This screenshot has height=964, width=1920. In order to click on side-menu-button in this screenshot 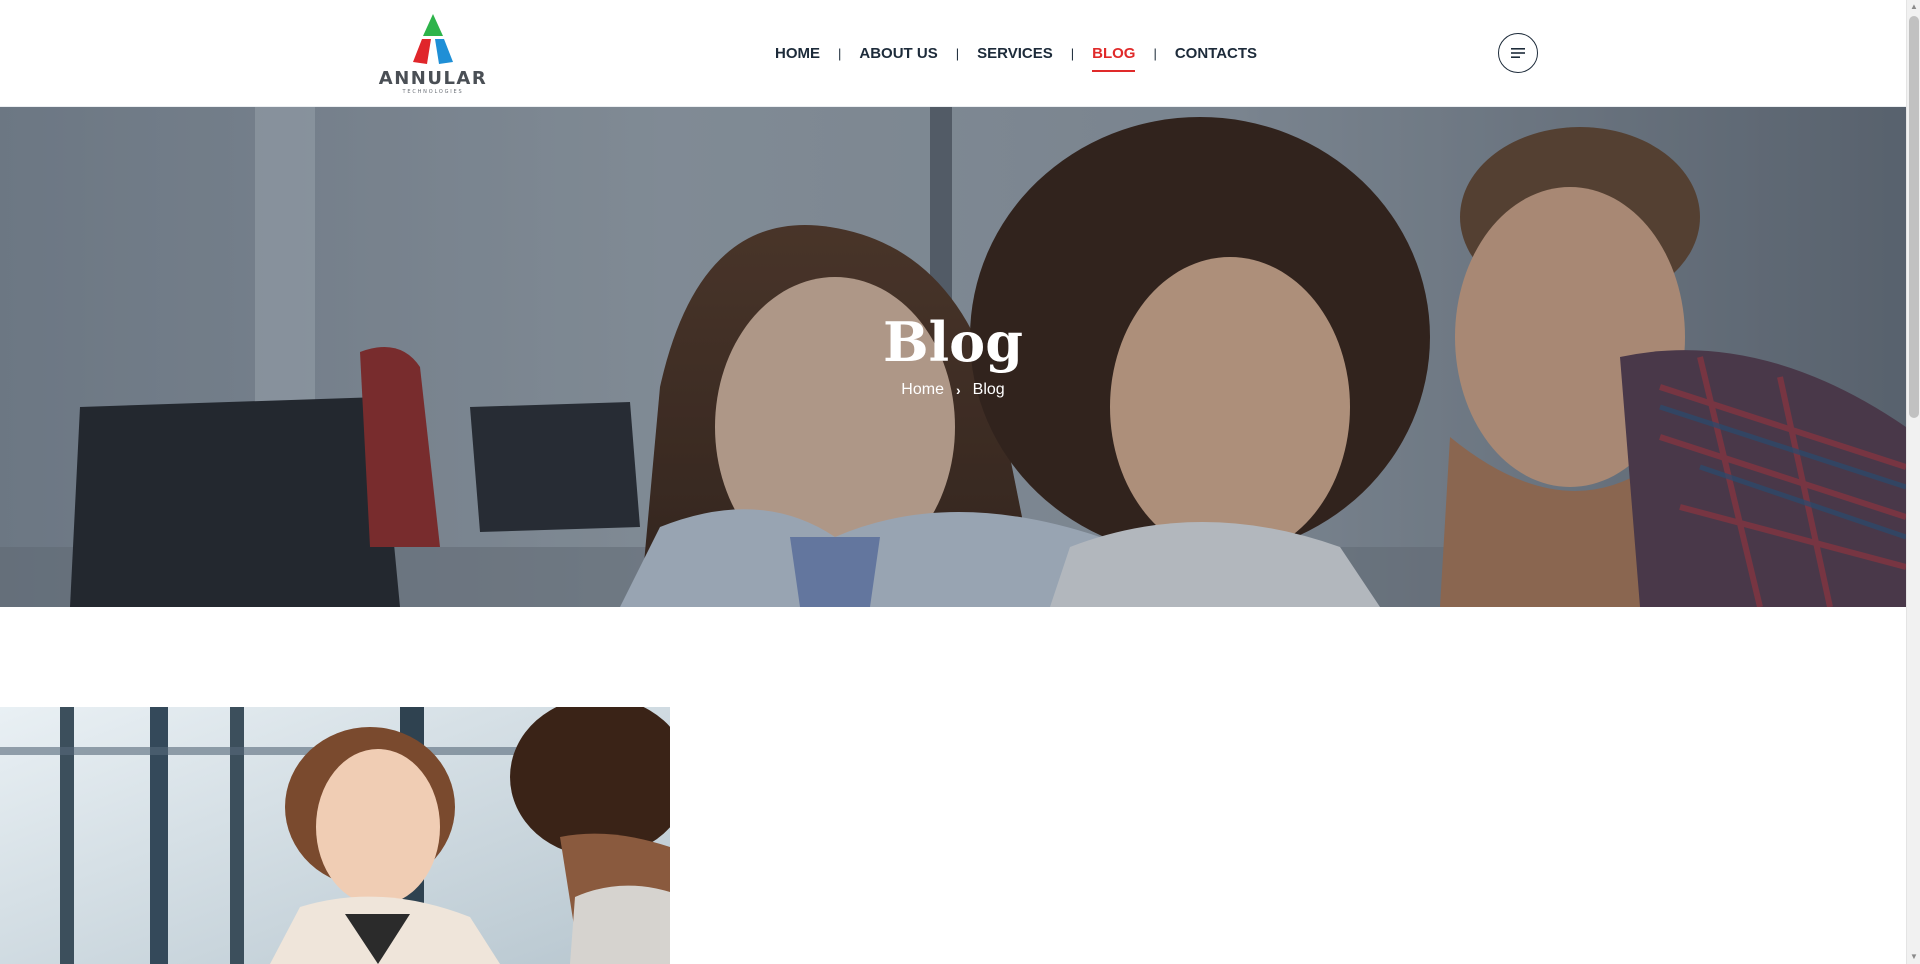, I will do `click(1518, 53)`.